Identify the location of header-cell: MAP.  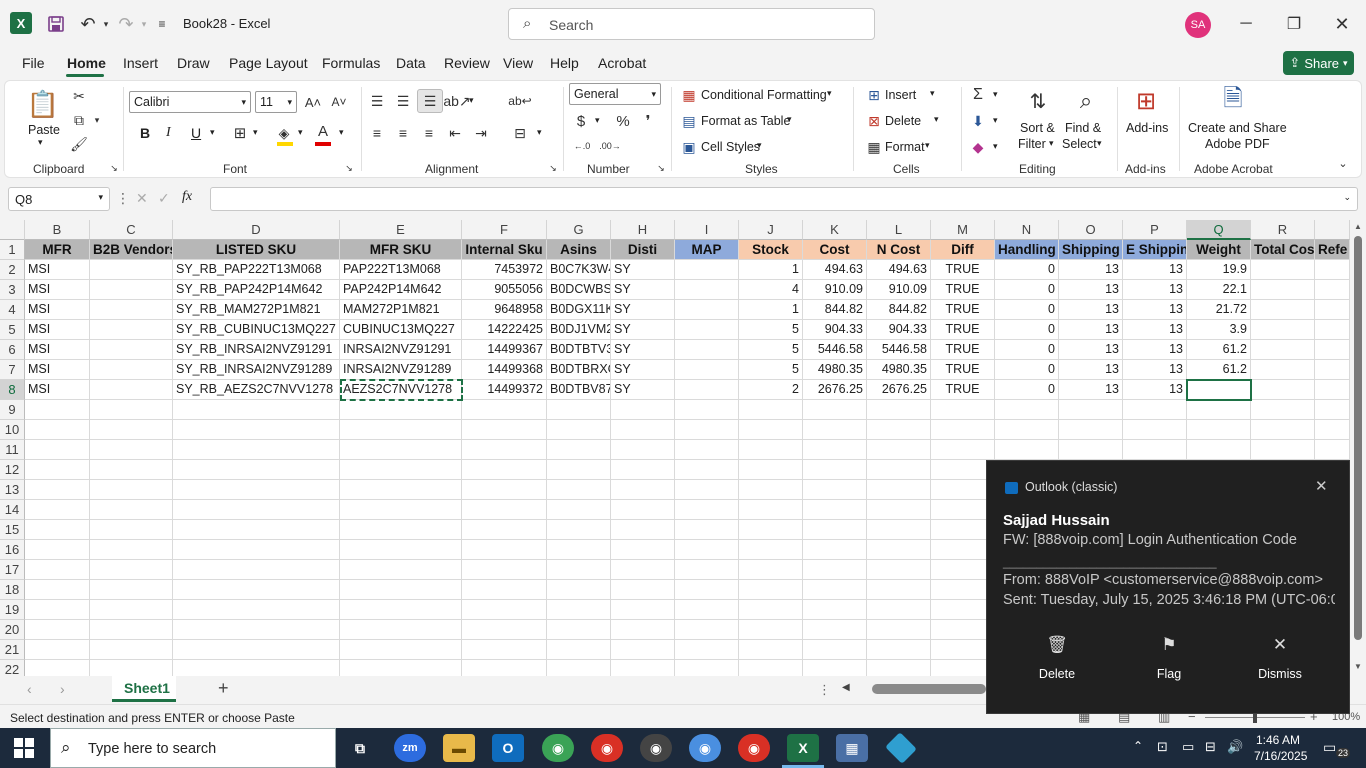
(707, 250).